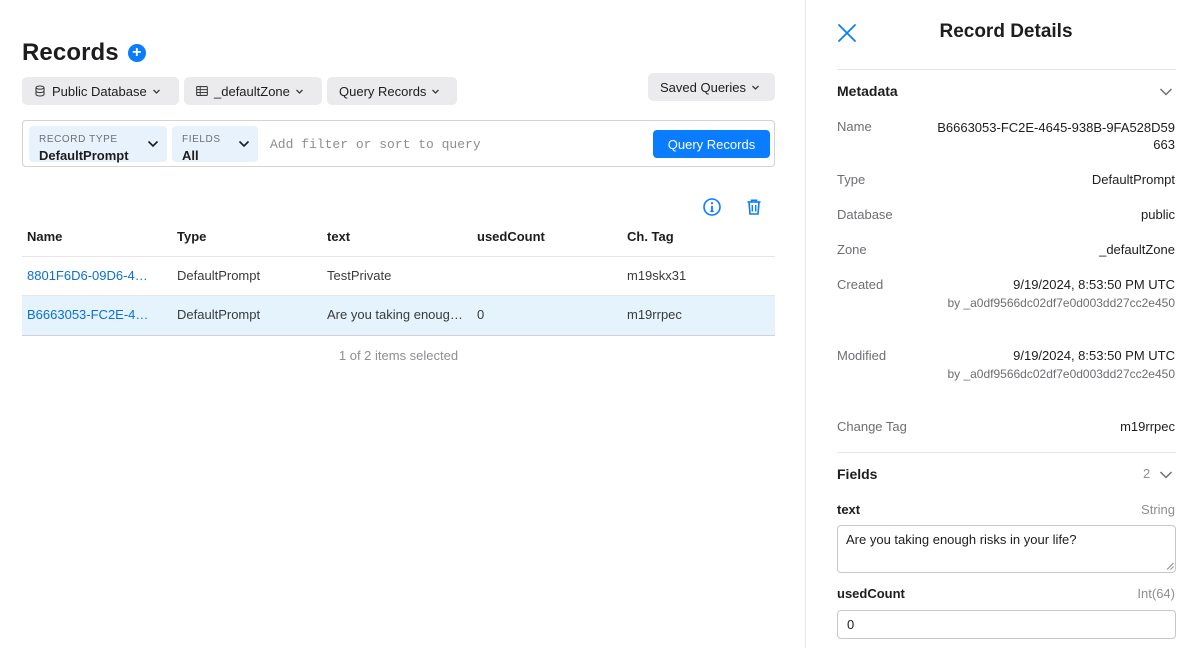 The width and height of the screenshot is (1185, 648). Describe the element at coordinates (703, 87) in the screenshot. I see `saved-queries-label: Saved Queries` at that location.